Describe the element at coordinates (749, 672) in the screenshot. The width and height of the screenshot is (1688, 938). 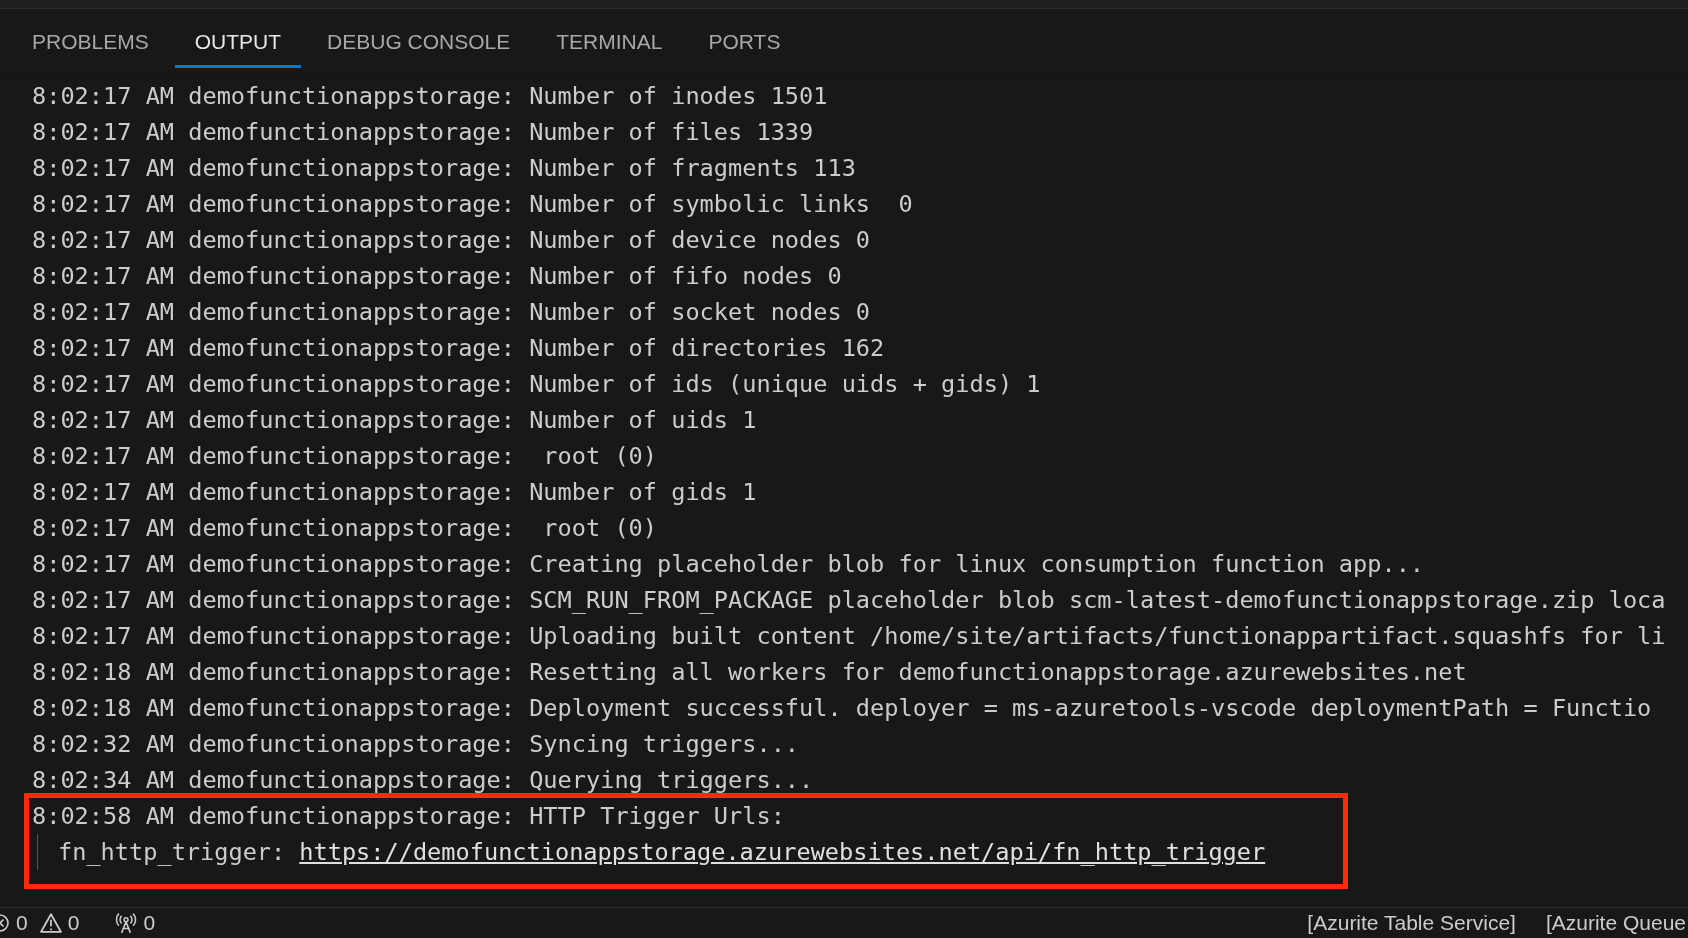
I see `output-line: 8:02:18 AM demofunctionappstorage: Resetting all workers for demofunctionappstorage.azurewebsites.net` at that location.